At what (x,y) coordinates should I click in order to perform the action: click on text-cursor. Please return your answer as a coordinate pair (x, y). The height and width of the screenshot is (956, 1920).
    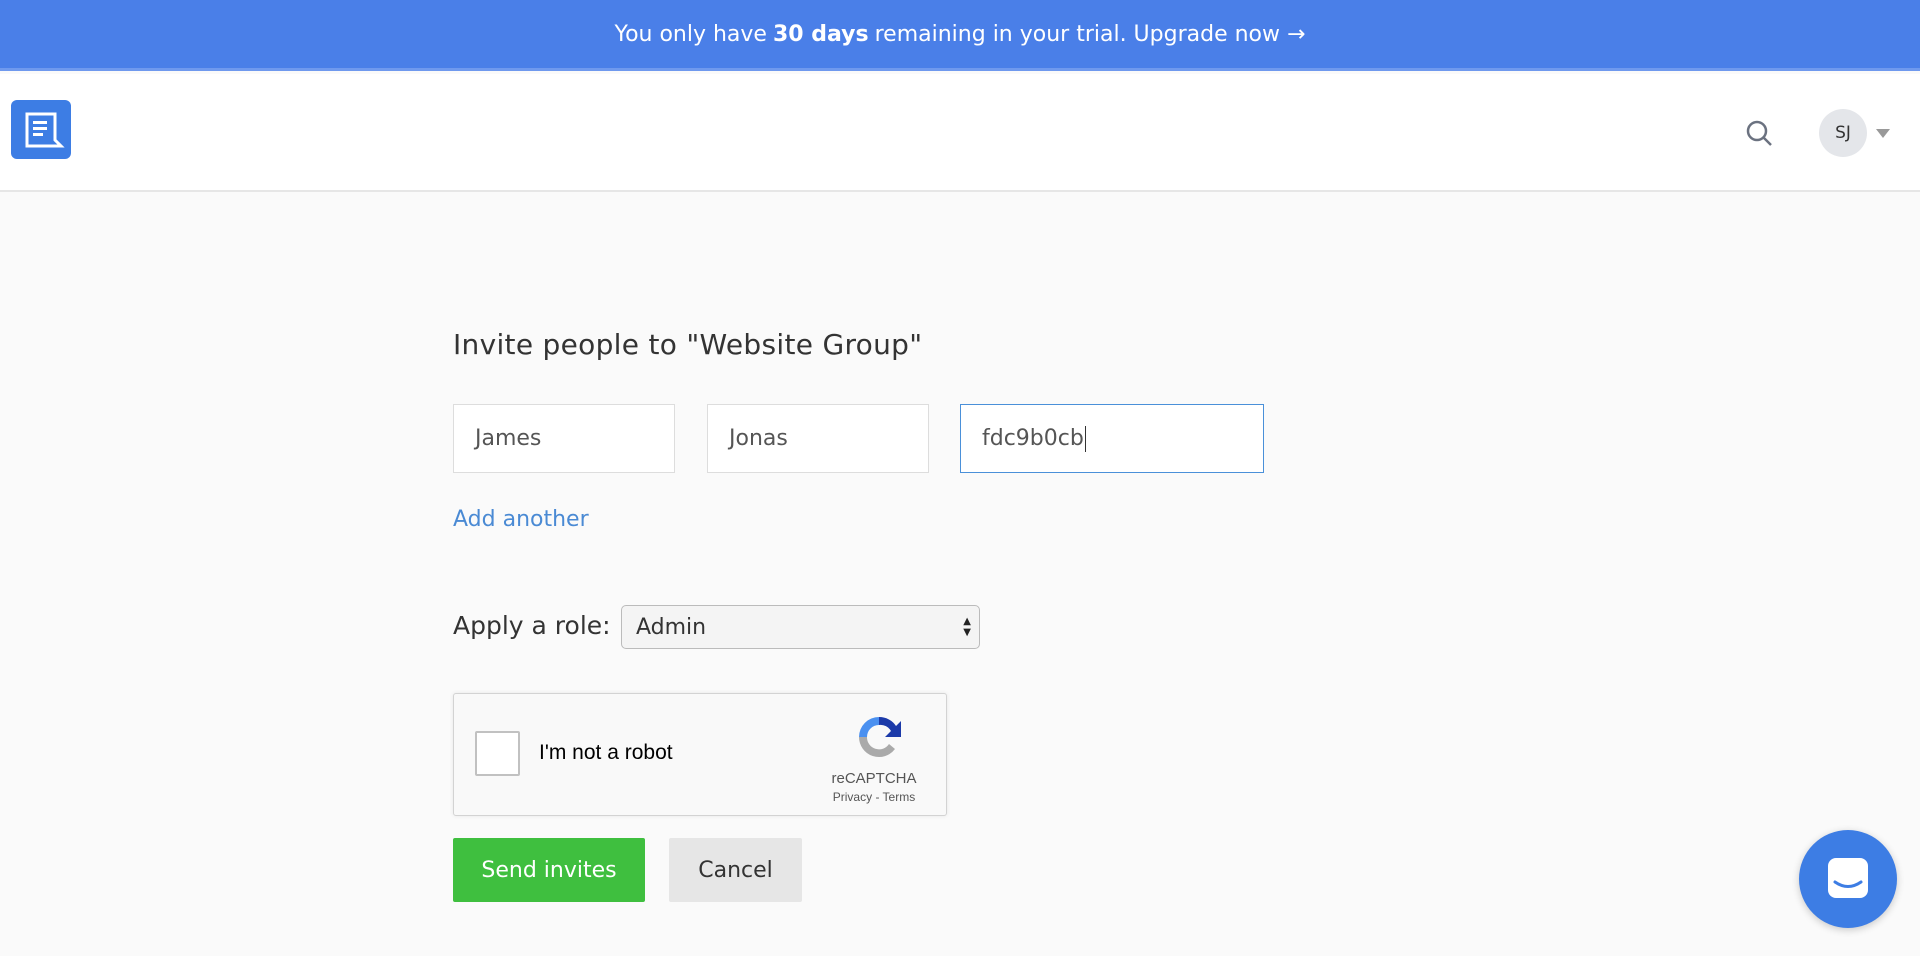
    Looking at the image, I should click on (1085, 438).